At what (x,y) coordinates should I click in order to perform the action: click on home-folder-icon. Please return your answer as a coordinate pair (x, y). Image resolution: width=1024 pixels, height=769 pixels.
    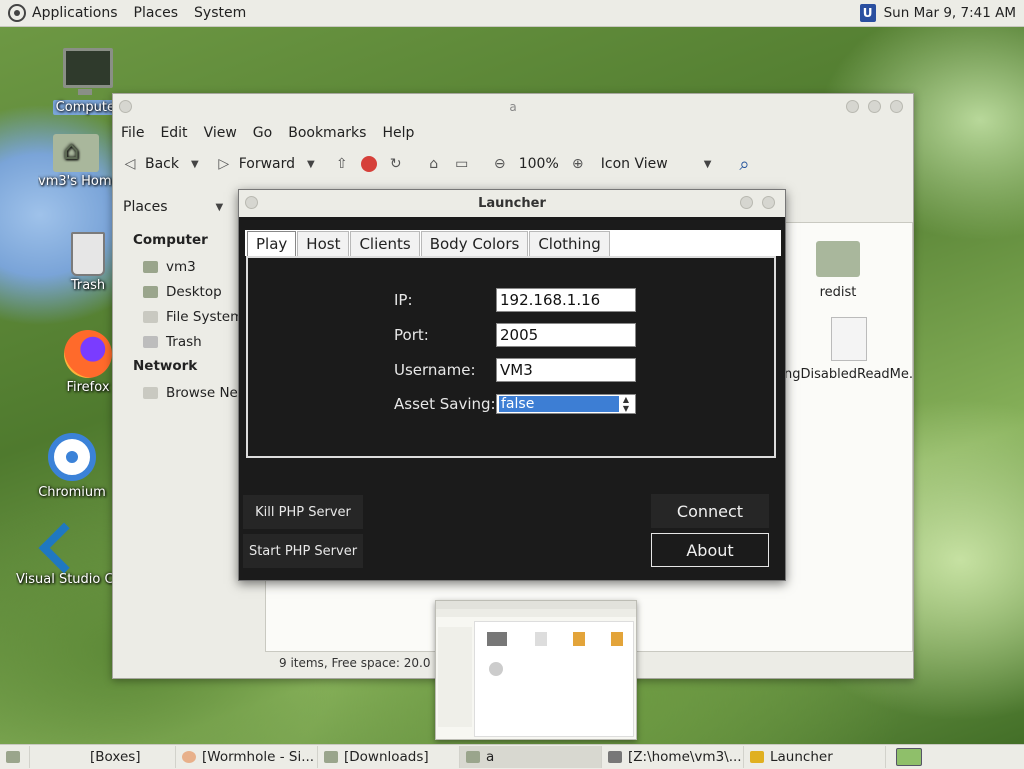
    Looking at the image, I should click on (76, 153).